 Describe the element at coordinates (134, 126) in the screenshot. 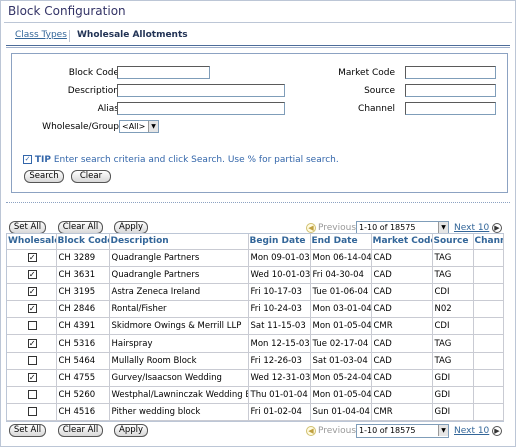

I see `wholesale-group-value: <All>` at that location.